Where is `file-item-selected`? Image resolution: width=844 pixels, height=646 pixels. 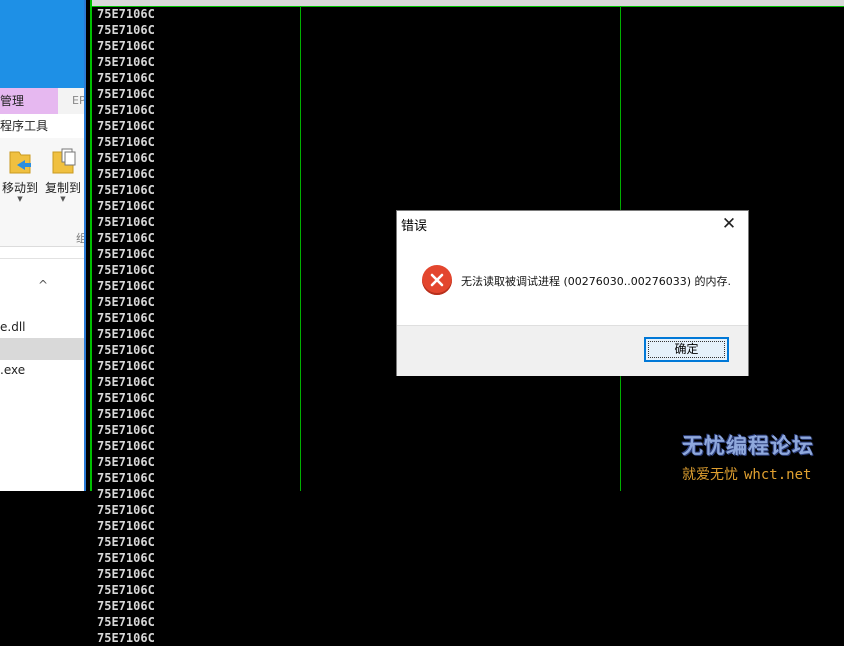 file-item-selected is located at coordinates (43, 349).